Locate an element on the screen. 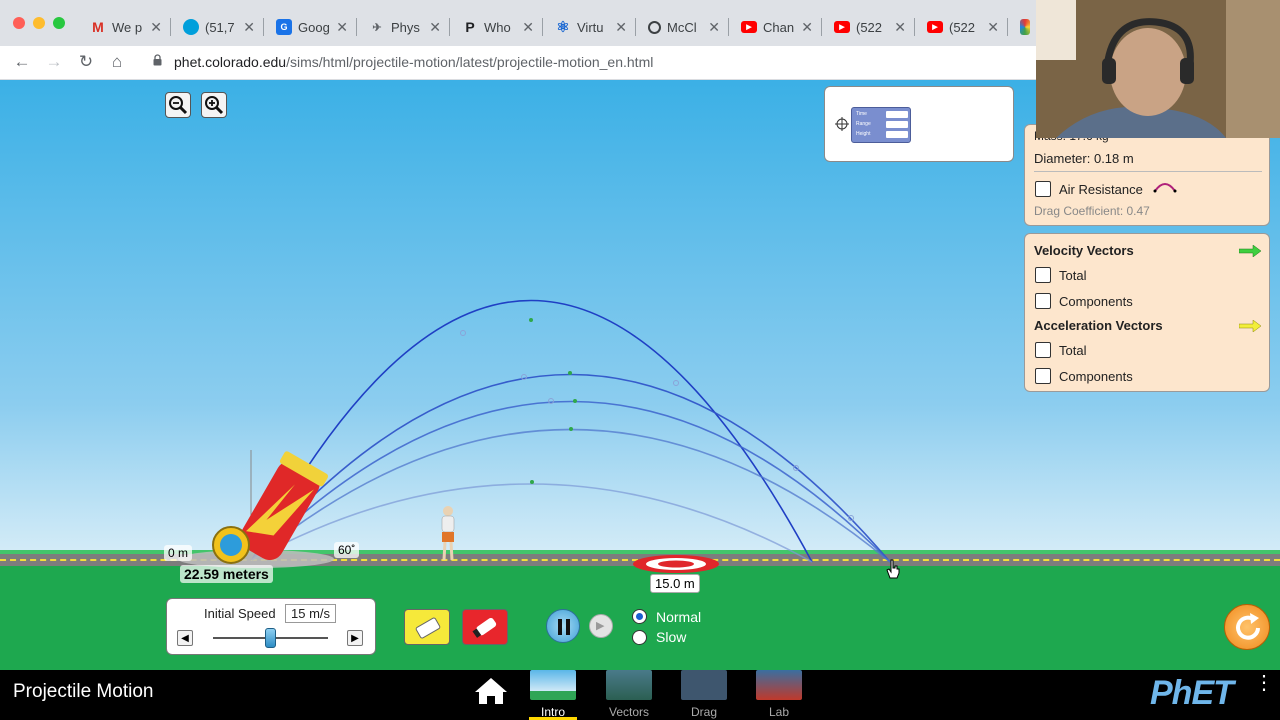  fire-button is located at coordinates (485, 627).